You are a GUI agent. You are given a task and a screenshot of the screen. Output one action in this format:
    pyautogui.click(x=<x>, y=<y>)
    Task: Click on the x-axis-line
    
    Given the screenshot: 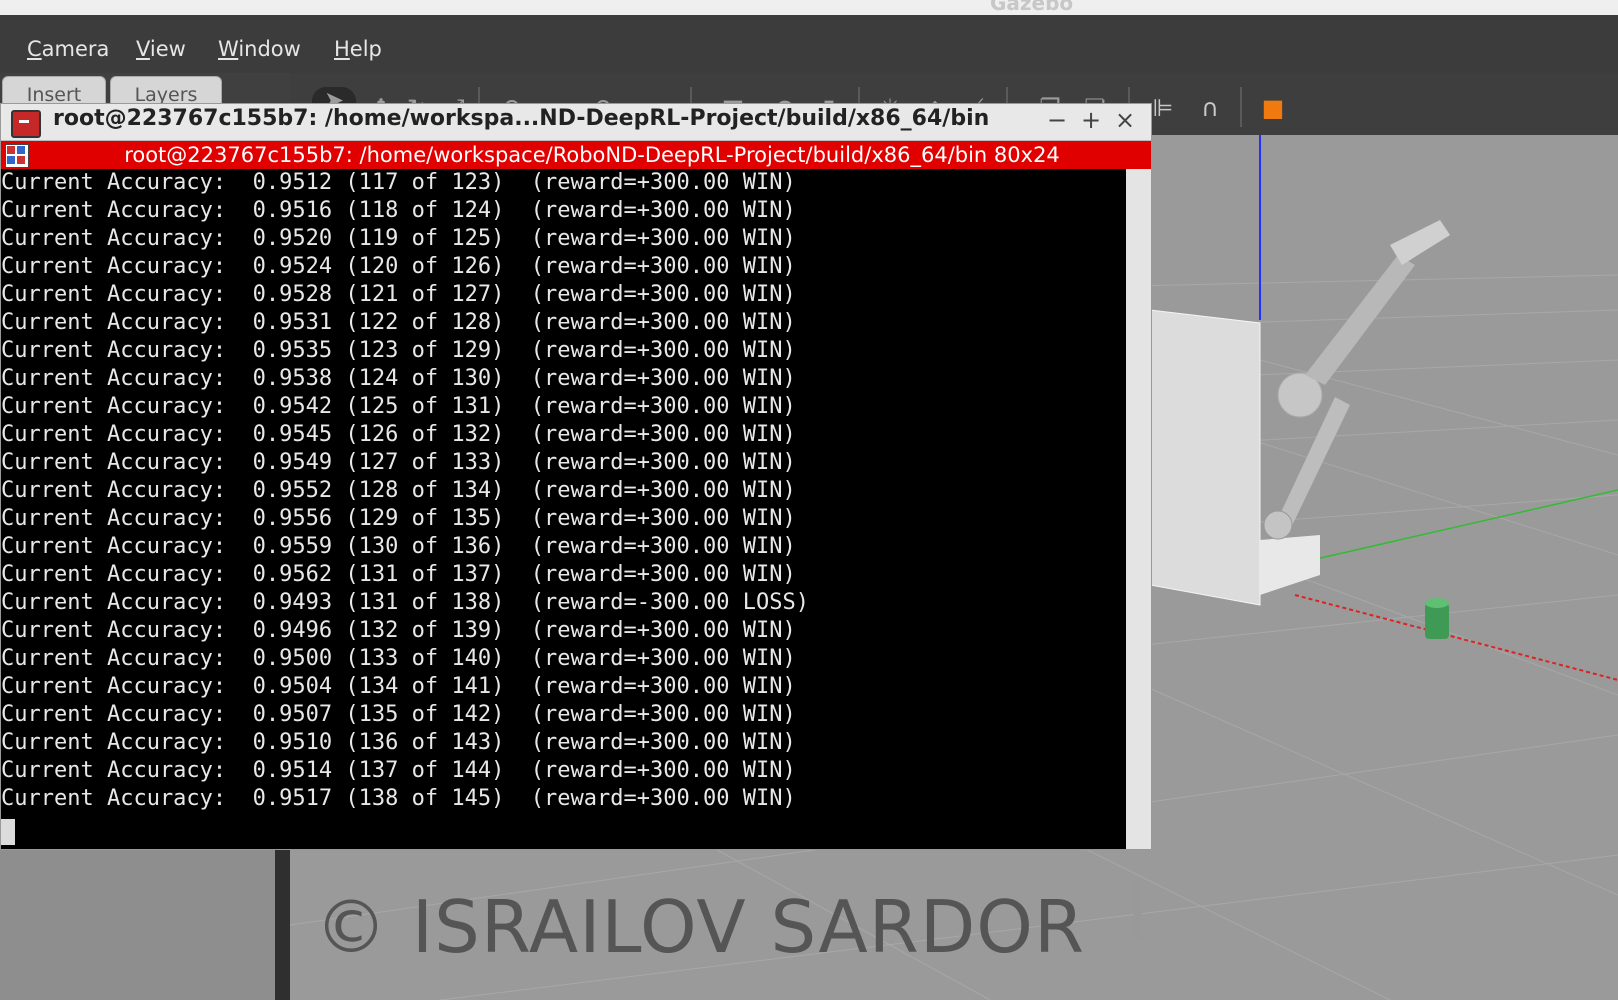 What is the action you would take?
    pyautogui.click(x=1456, y=637)
    